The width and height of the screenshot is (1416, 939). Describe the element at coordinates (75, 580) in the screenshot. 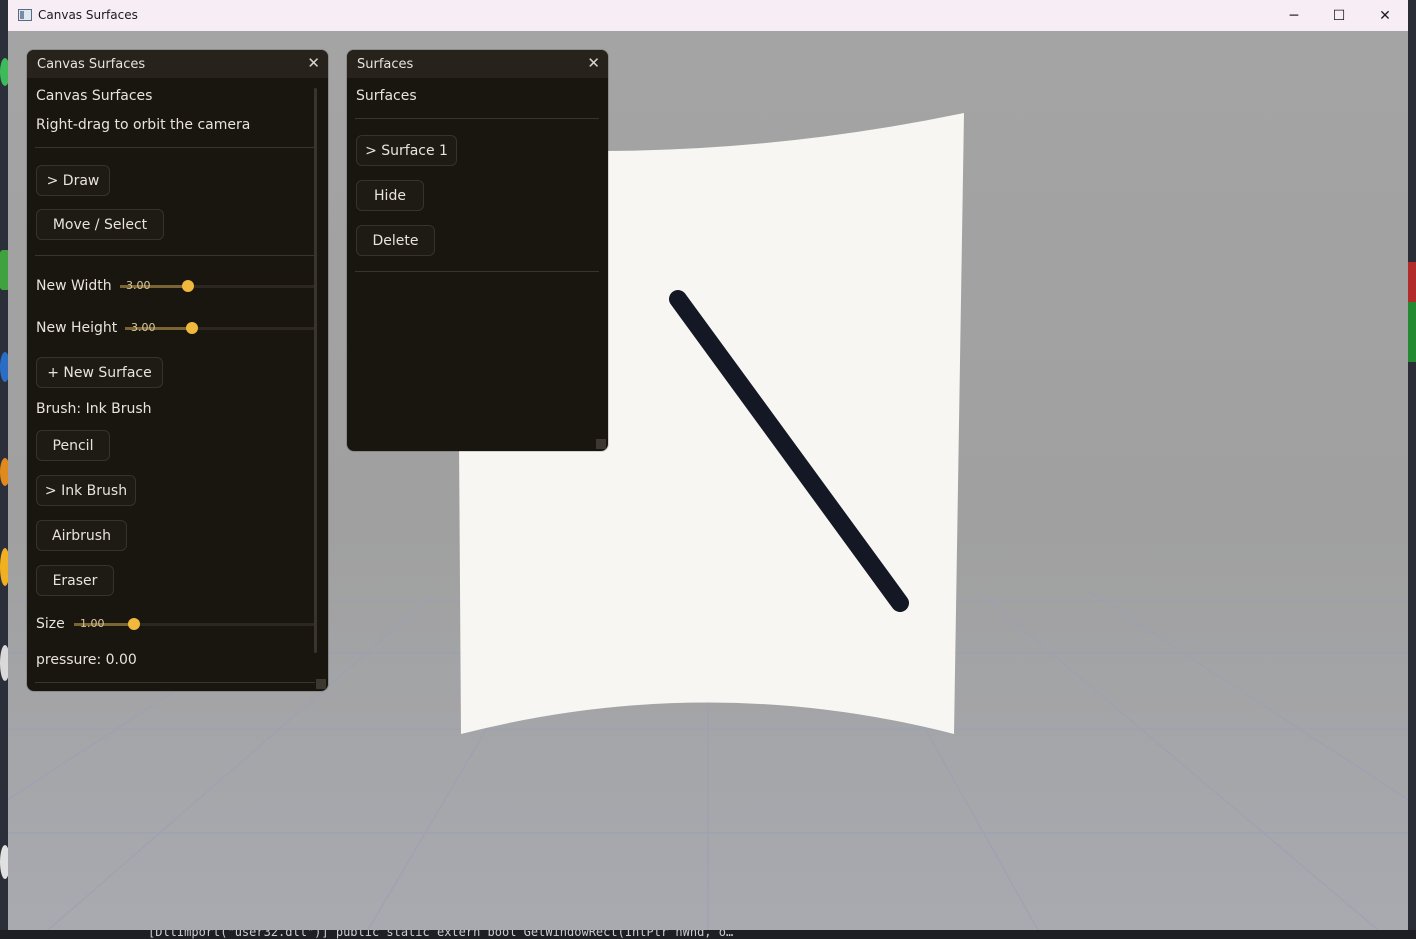

I see `eraser-button: Eraser` at that location.